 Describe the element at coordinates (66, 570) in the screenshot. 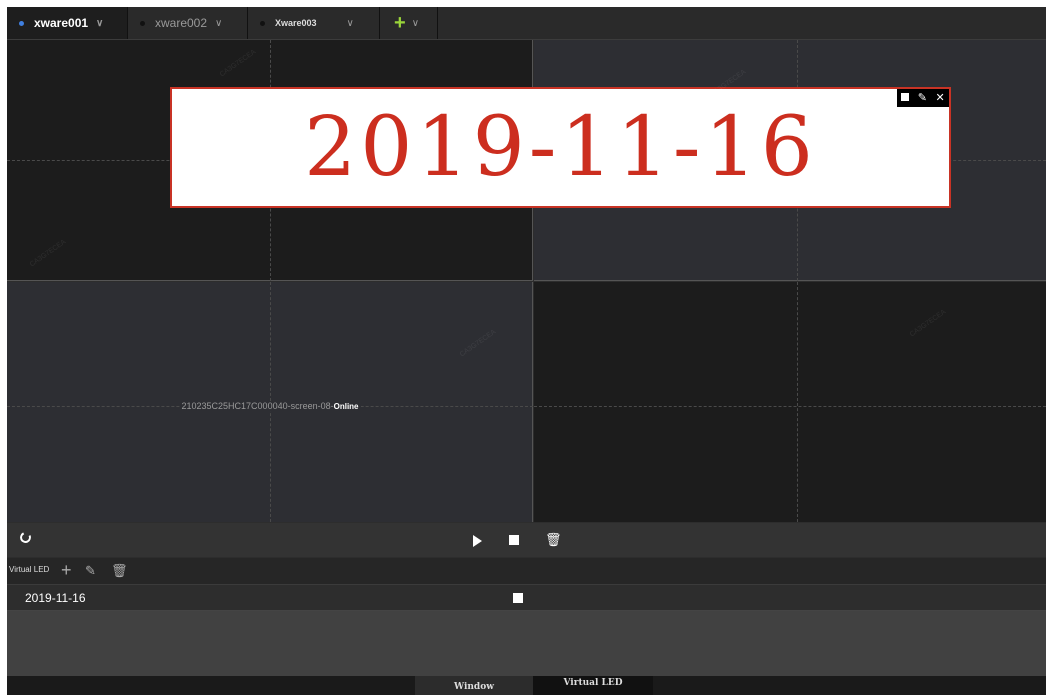

I see `add-icon: +` at that location.